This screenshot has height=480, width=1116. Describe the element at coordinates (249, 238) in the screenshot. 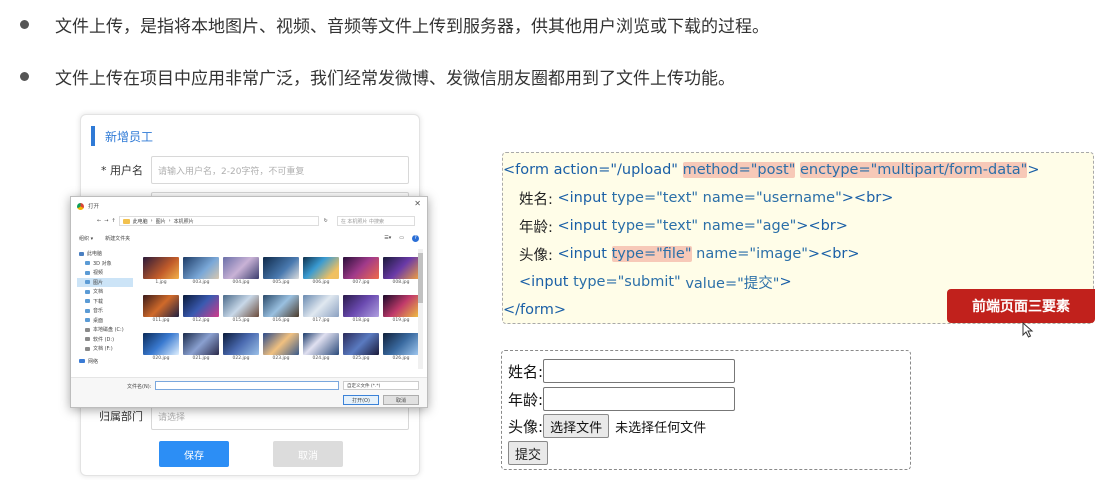

I see `dialog-toolbar: 组织 ▾ 新建文件夹 ☰▾ ▭ ?` at that location.